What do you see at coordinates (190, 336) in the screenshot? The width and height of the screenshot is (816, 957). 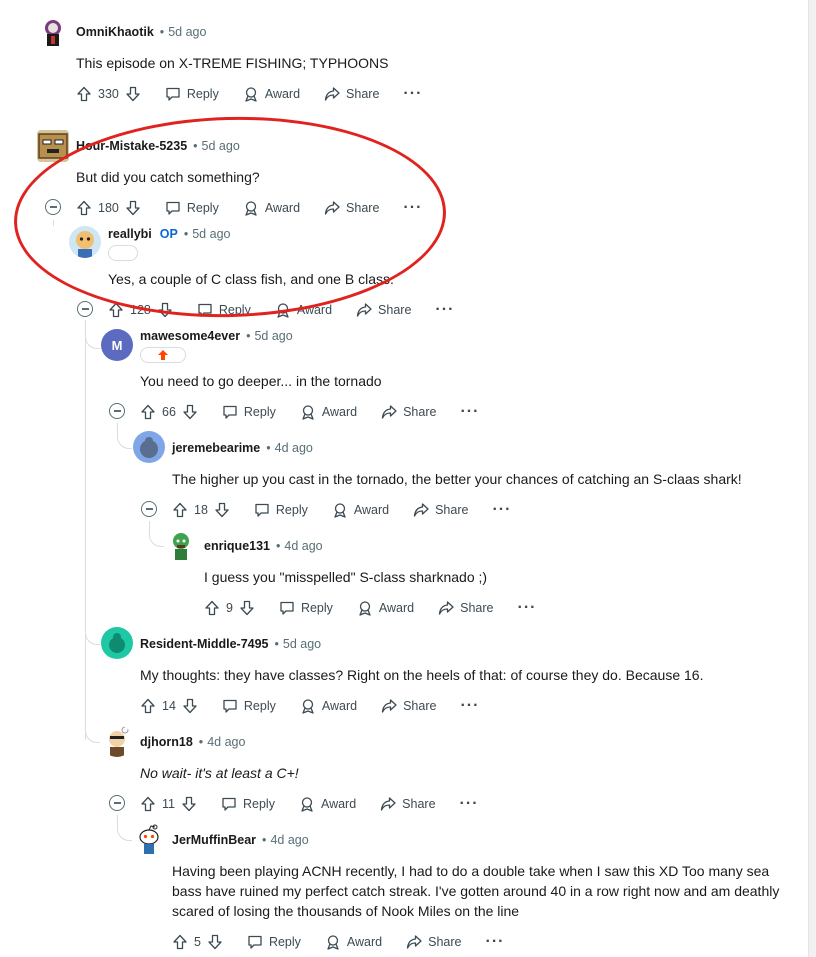 I see `author-name: mawesome4ever` at bounding box center [190, 336].